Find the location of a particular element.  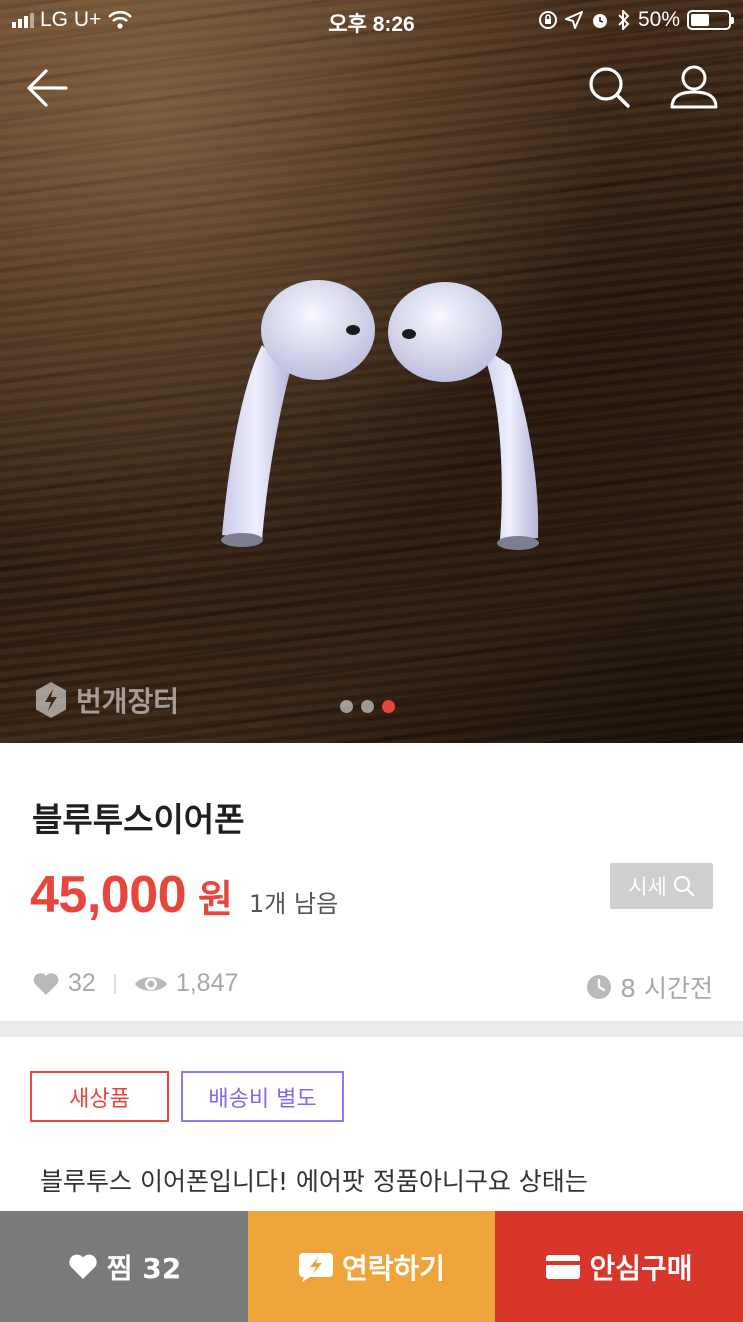

profile-icon is located at coordinates (694, 87).